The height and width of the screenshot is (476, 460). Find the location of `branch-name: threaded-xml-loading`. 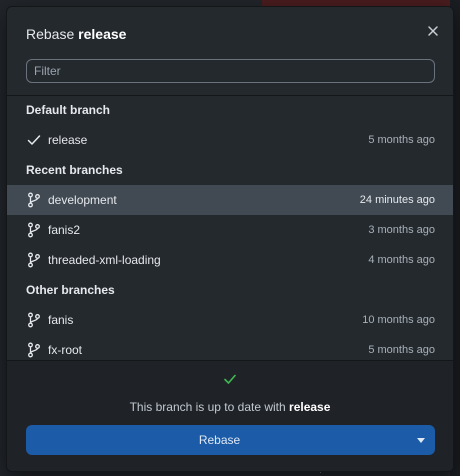

branch-name: threaded-xml-loading is located at coordinates (104, 260).